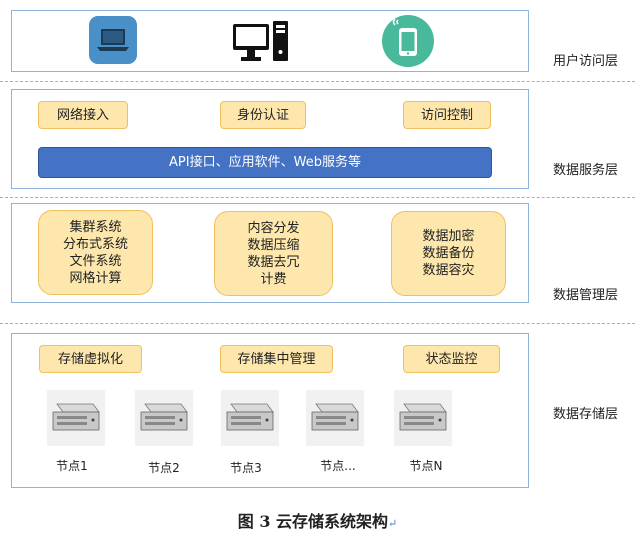 Image resolution: width=635 pixels, height=549 pixels. I want to click on return-mark: ↵, so click(393, 523).